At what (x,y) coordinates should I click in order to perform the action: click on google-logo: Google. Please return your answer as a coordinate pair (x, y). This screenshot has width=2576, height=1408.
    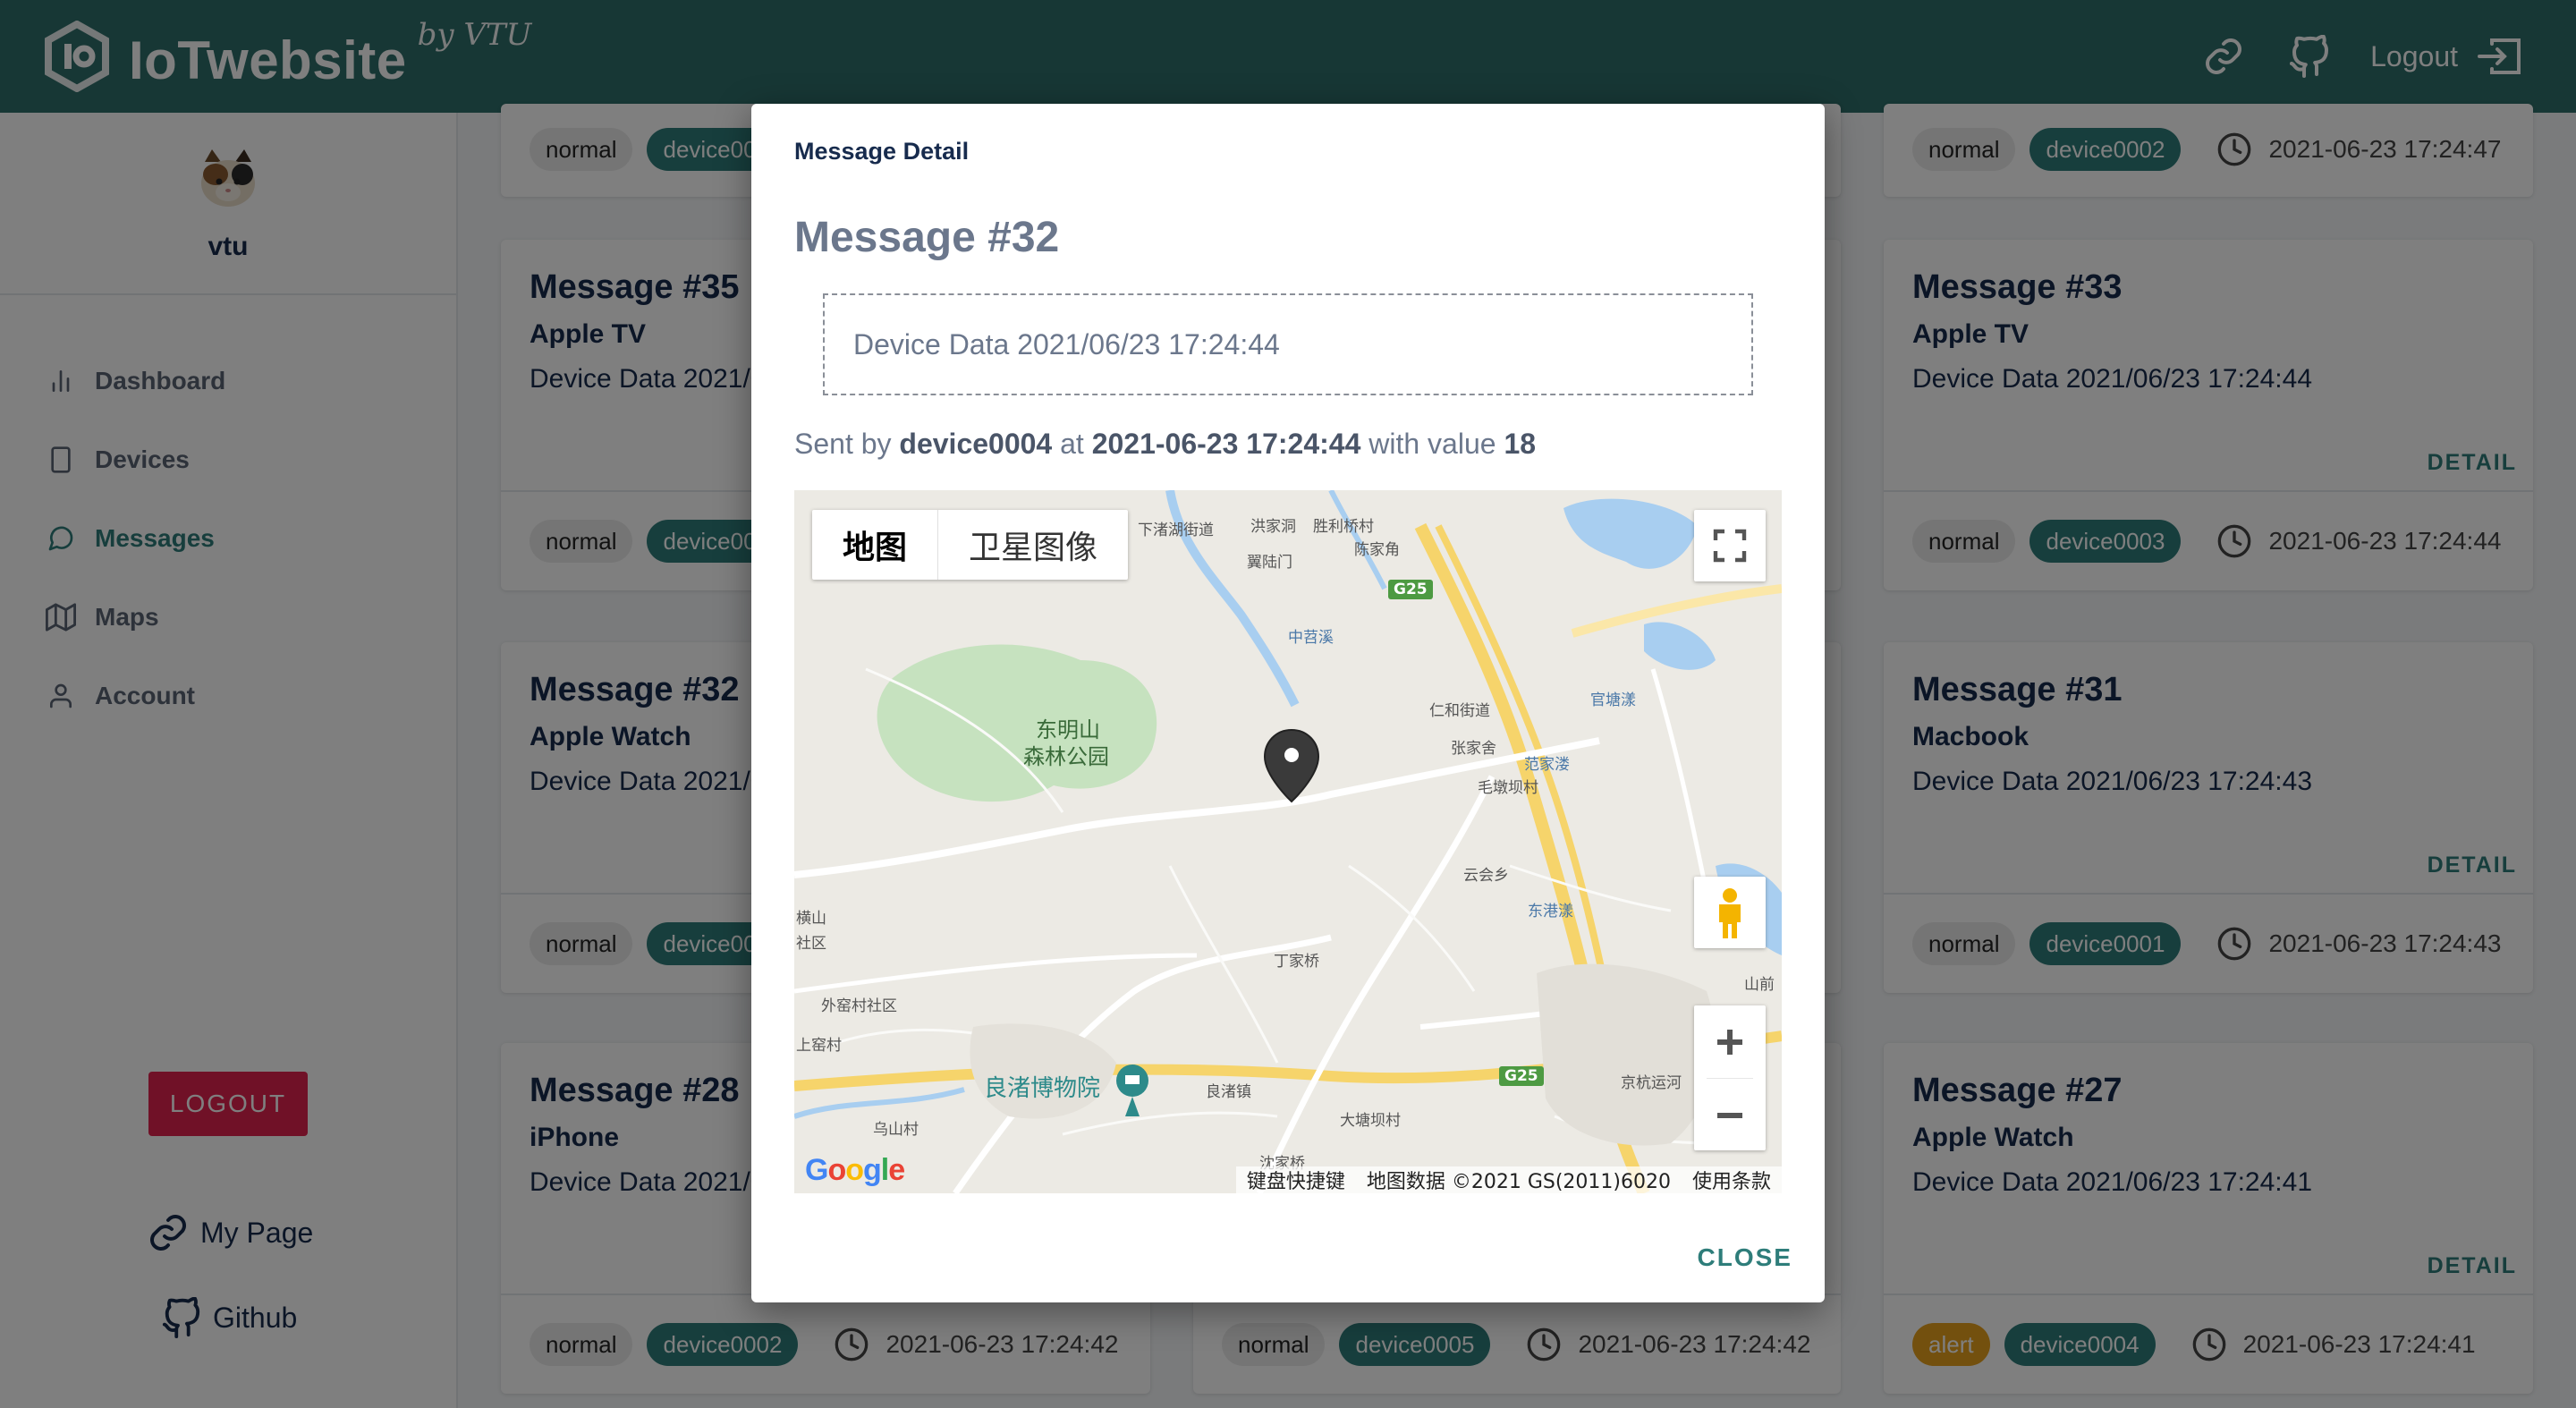
    Looking at the image, I should click on (855, 1170).